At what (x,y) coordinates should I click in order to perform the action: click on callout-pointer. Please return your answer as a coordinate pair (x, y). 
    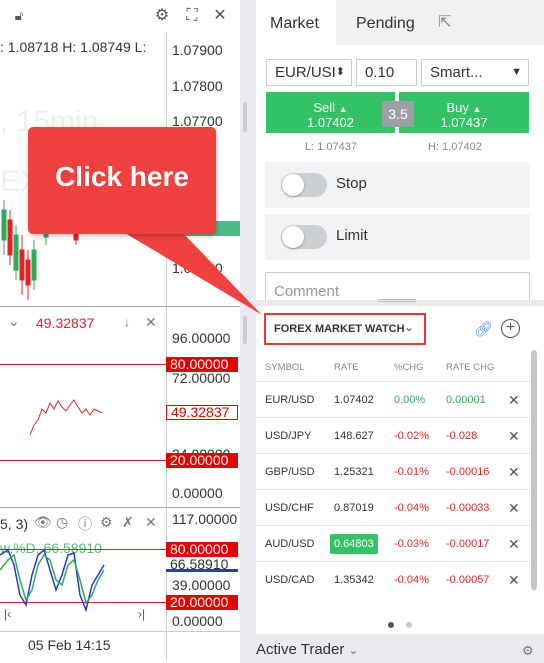
    Looking at the image, I should click on (191, 272).